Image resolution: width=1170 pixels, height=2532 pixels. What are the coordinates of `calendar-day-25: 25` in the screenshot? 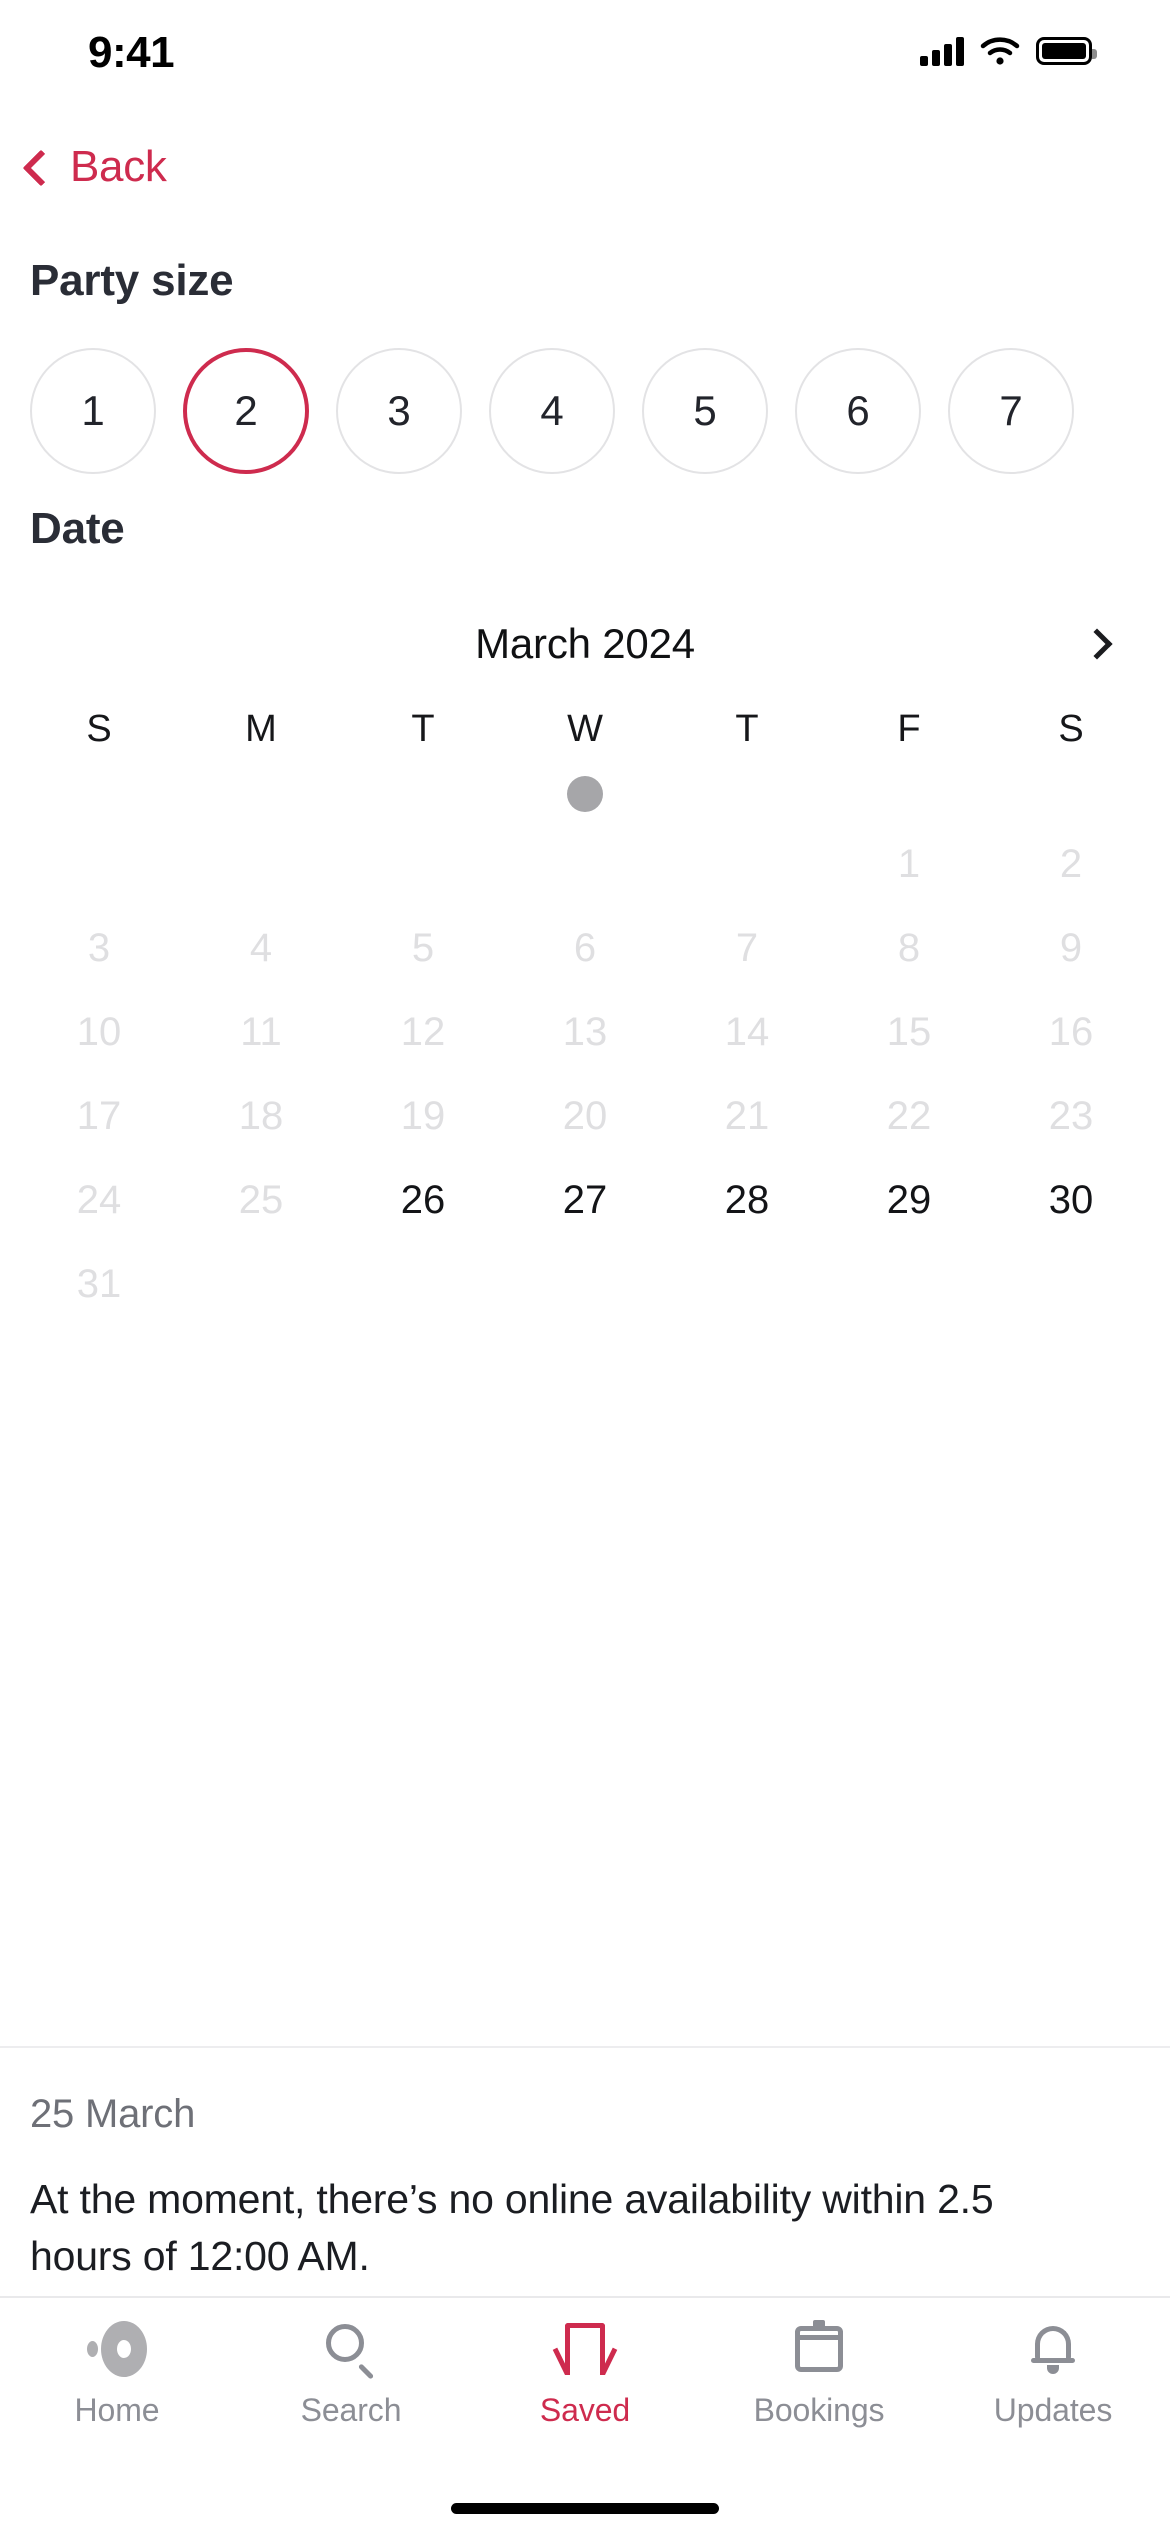 It's located at (261, 1199).